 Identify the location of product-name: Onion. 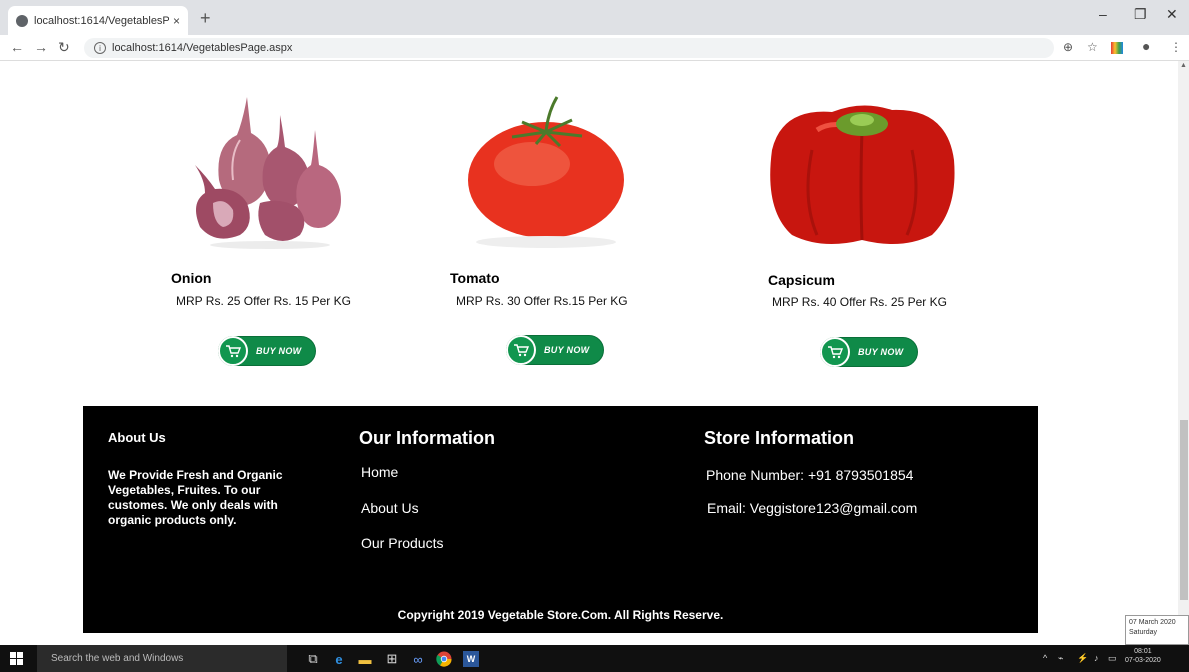
(191, 278).